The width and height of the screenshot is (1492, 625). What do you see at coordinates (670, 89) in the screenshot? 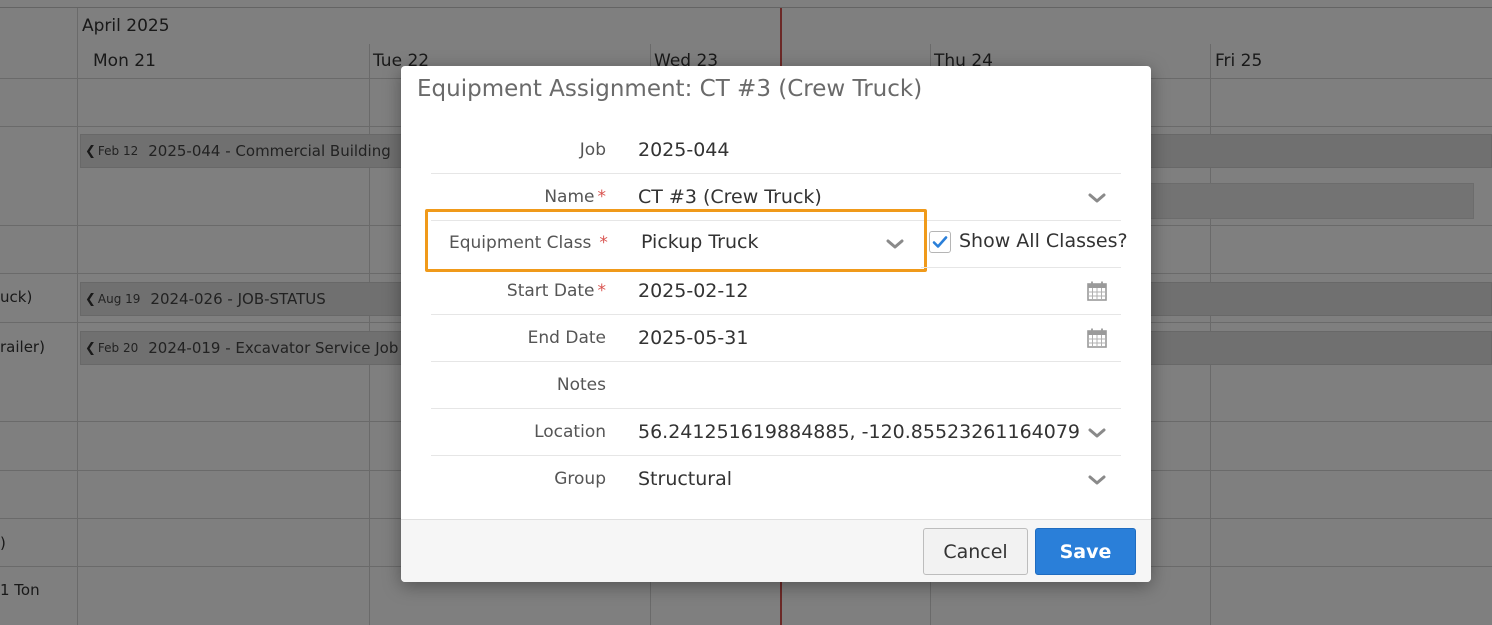
I see `dialog-title: Equipment Assignment: CT #3 (Crew Truck)` at bounding box center [670, 89].